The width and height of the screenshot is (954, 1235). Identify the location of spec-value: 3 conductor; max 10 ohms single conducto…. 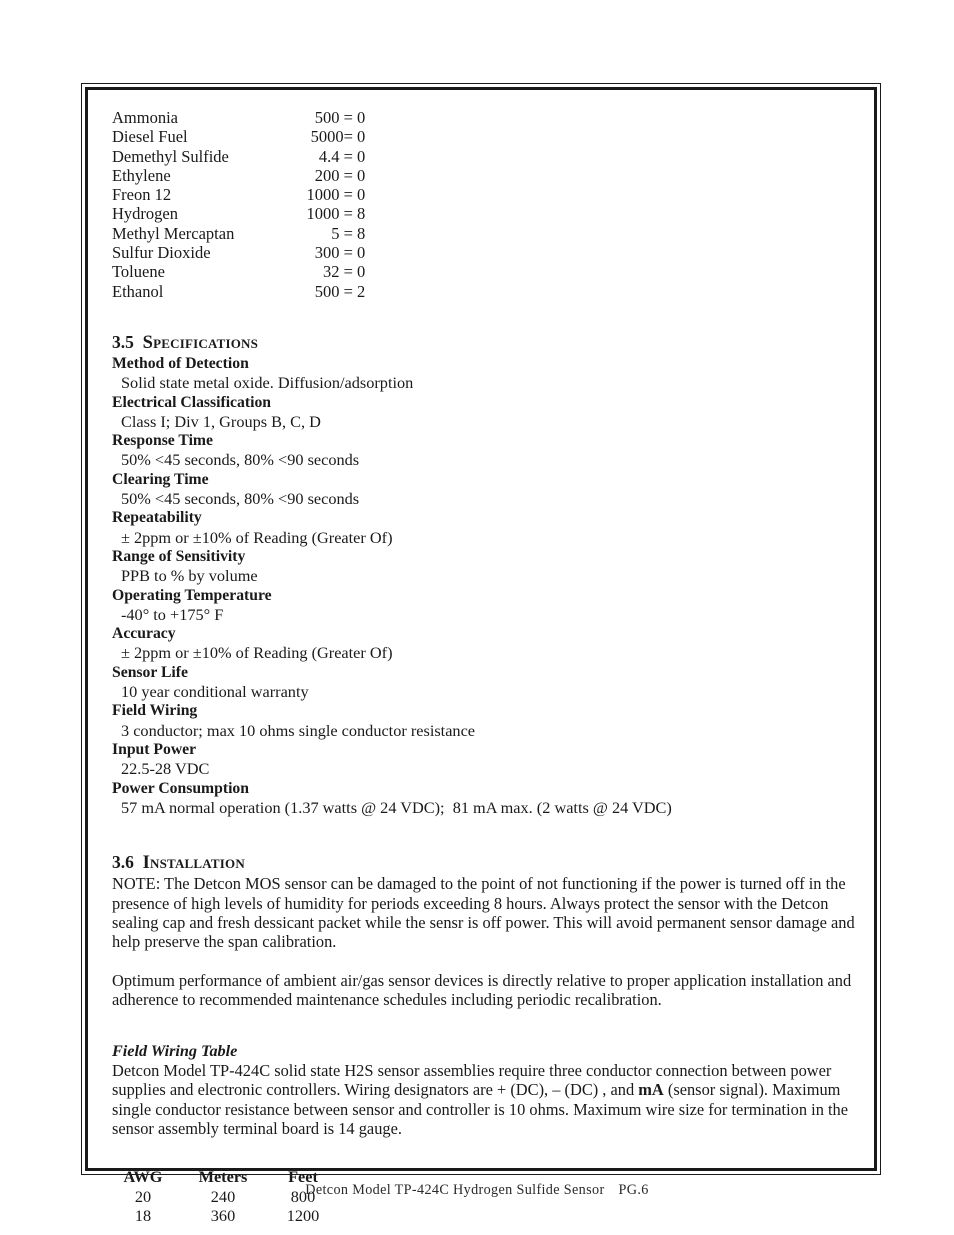
(298, 730).